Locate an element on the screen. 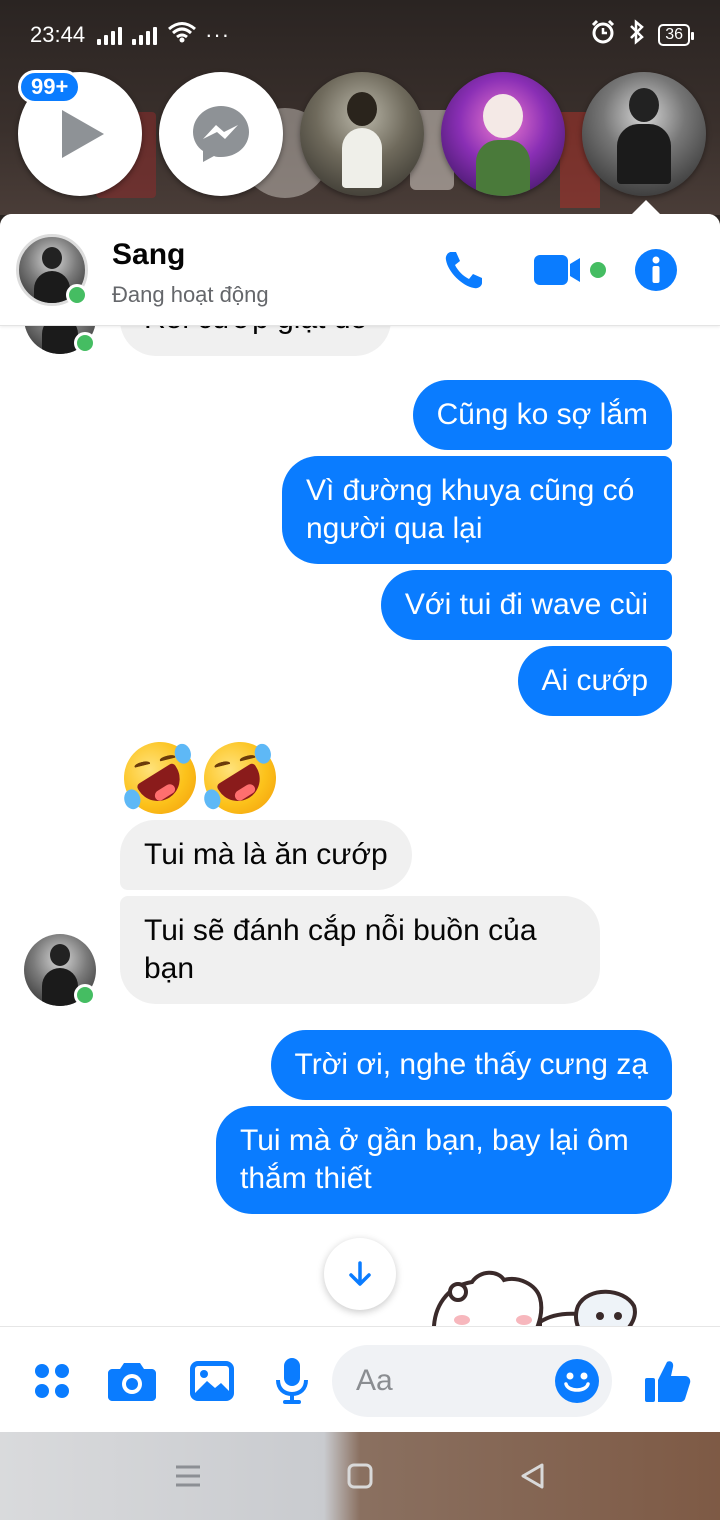 Image resolution: width=720 pixels, height=1520 pixels. video-call-button is located at coordinates (572, 270).